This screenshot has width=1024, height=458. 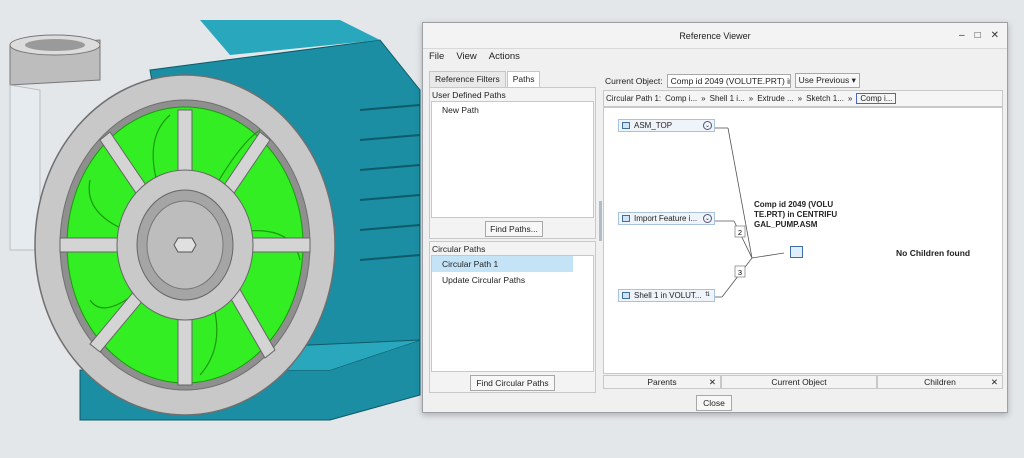 I want to click on parent-node-asm-top: ASM_TOP ⌄, so click(x=666, y=125).